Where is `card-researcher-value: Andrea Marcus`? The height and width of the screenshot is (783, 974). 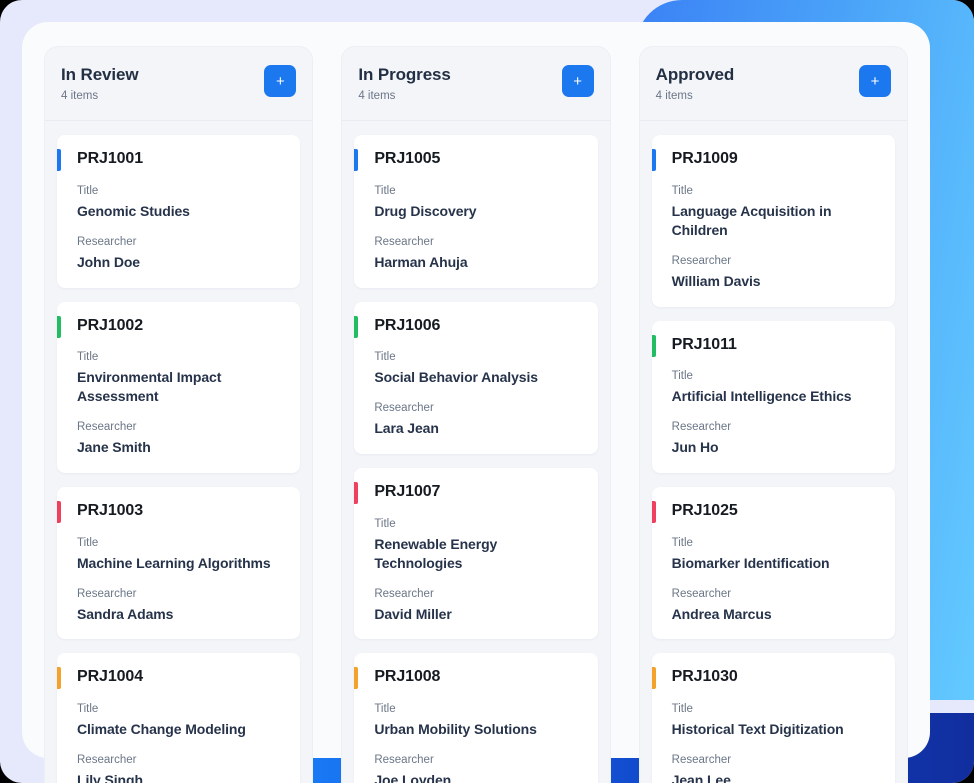
card-researcher-value: Andrea Marcus is located at coordinates (721, 613).